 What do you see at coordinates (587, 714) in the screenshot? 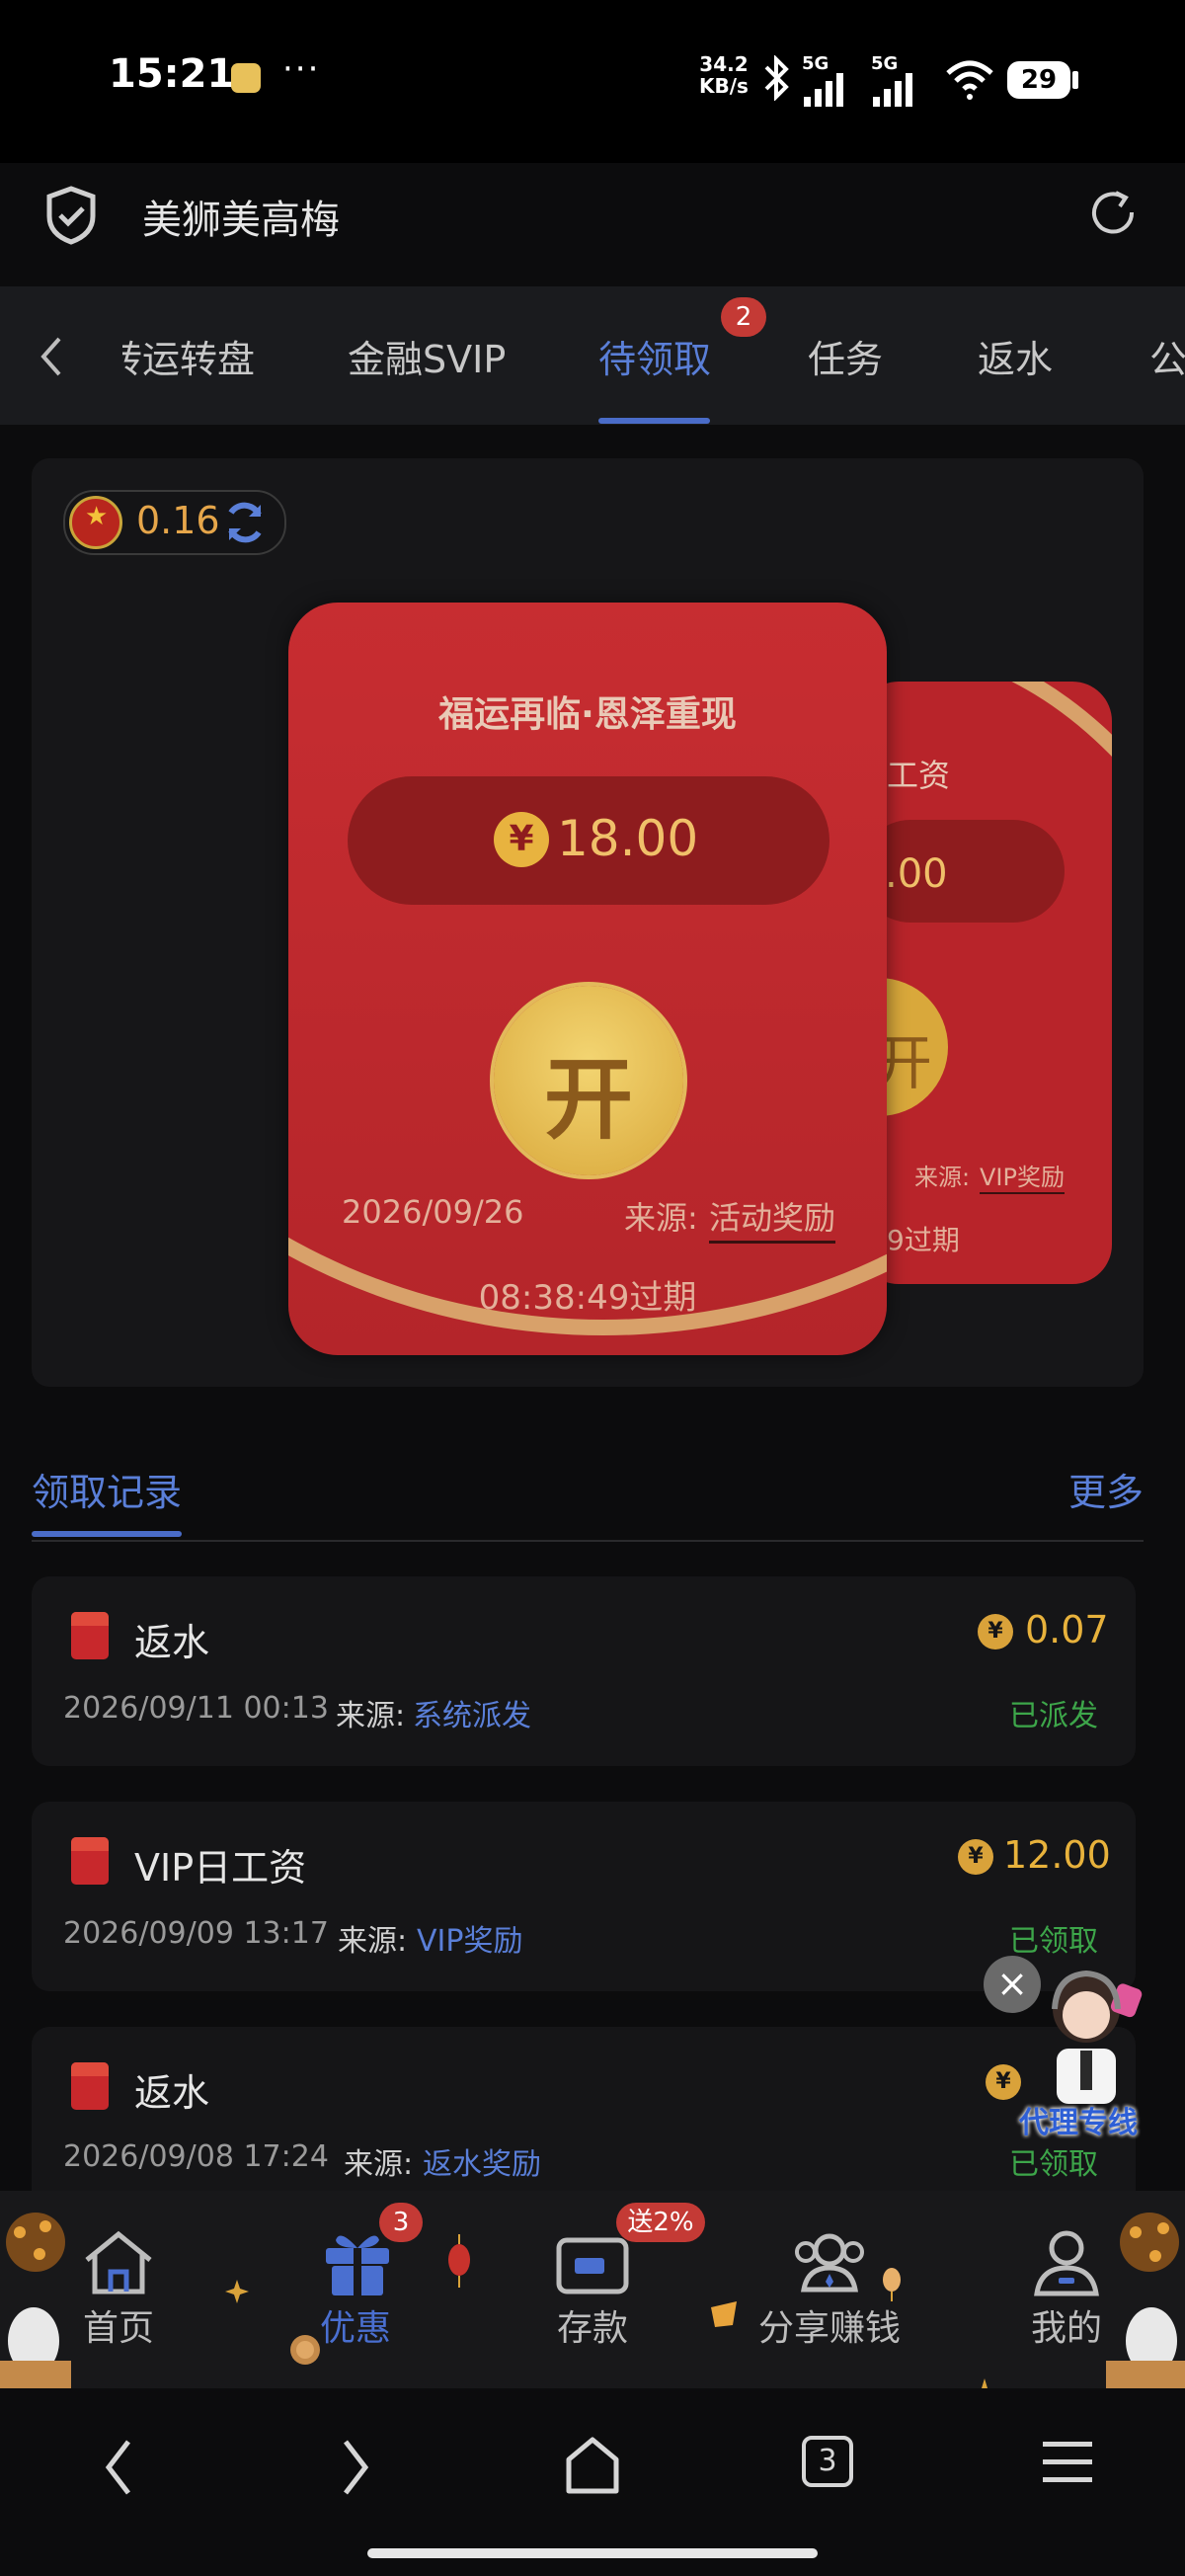
I see `envelope-title: 福运再临·恩泽重现` at bounding box center [587, 714].